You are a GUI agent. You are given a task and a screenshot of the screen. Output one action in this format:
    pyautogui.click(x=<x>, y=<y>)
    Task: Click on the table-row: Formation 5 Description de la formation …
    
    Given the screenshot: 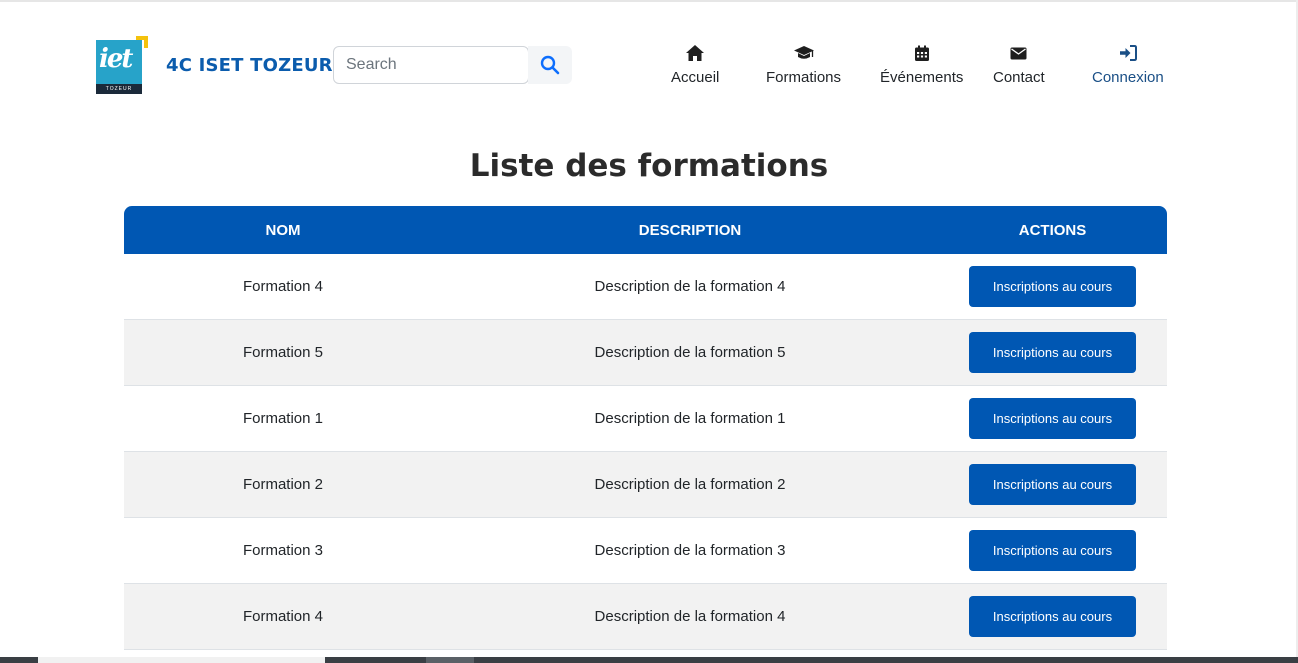 What is the action you would take?
    pyautogui.click(x=645, y=353)
    